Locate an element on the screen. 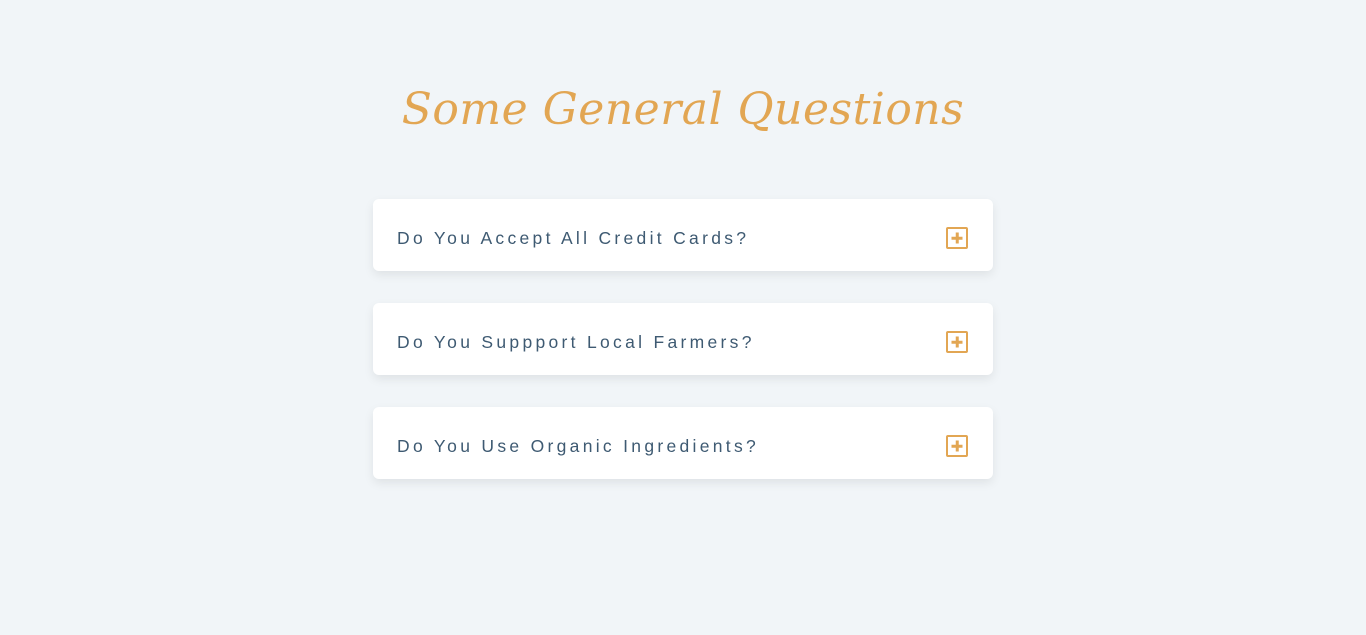 This screenshot has width=1366, height=635. faq-item-credit-cards: Do You Accept All Credit Cards? is located at coordinates (683, 235).